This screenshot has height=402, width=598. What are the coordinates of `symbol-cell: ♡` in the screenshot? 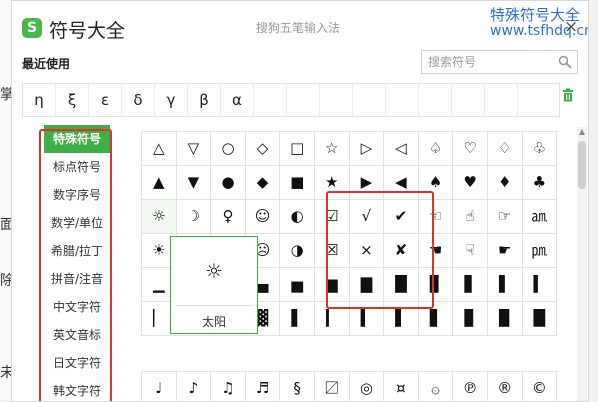 It's located at (470, 149).